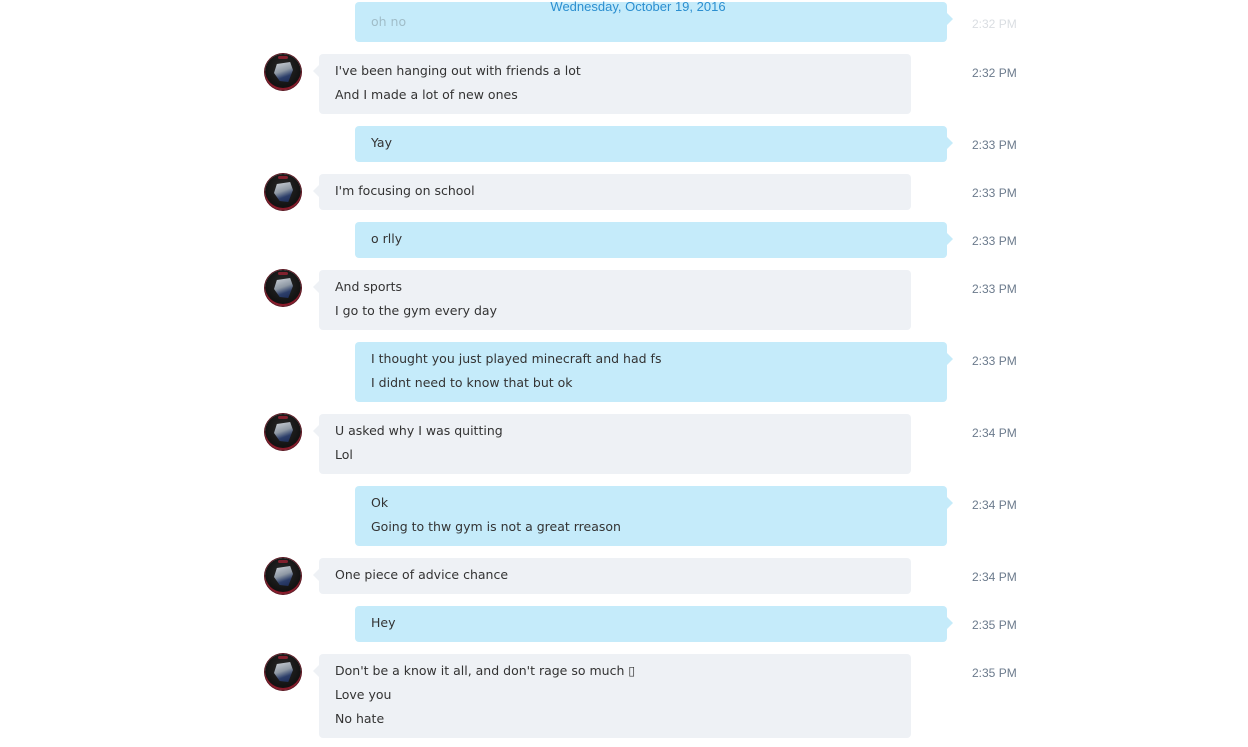 The height and width of the screenshot is (747, 1248). What do you see at coordinates (612, 576) in the screenshot?
I see `message-bubble-incoming: One piece of advice chance` at bounding box center [612, 576].